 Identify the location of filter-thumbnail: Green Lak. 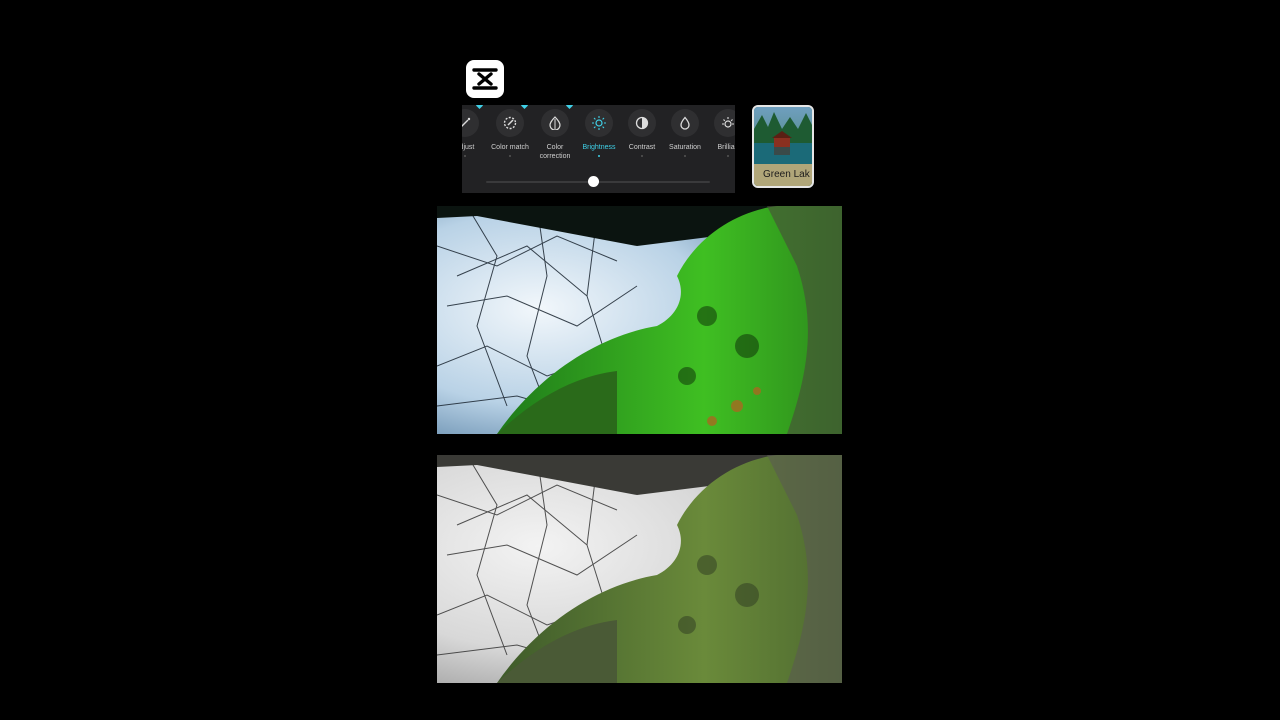
(783, 146).